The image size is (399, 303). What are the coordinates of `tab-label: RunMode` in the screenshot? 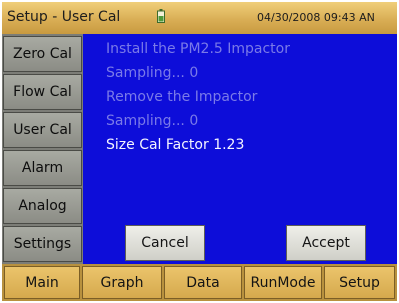 It's located at (283, 282).